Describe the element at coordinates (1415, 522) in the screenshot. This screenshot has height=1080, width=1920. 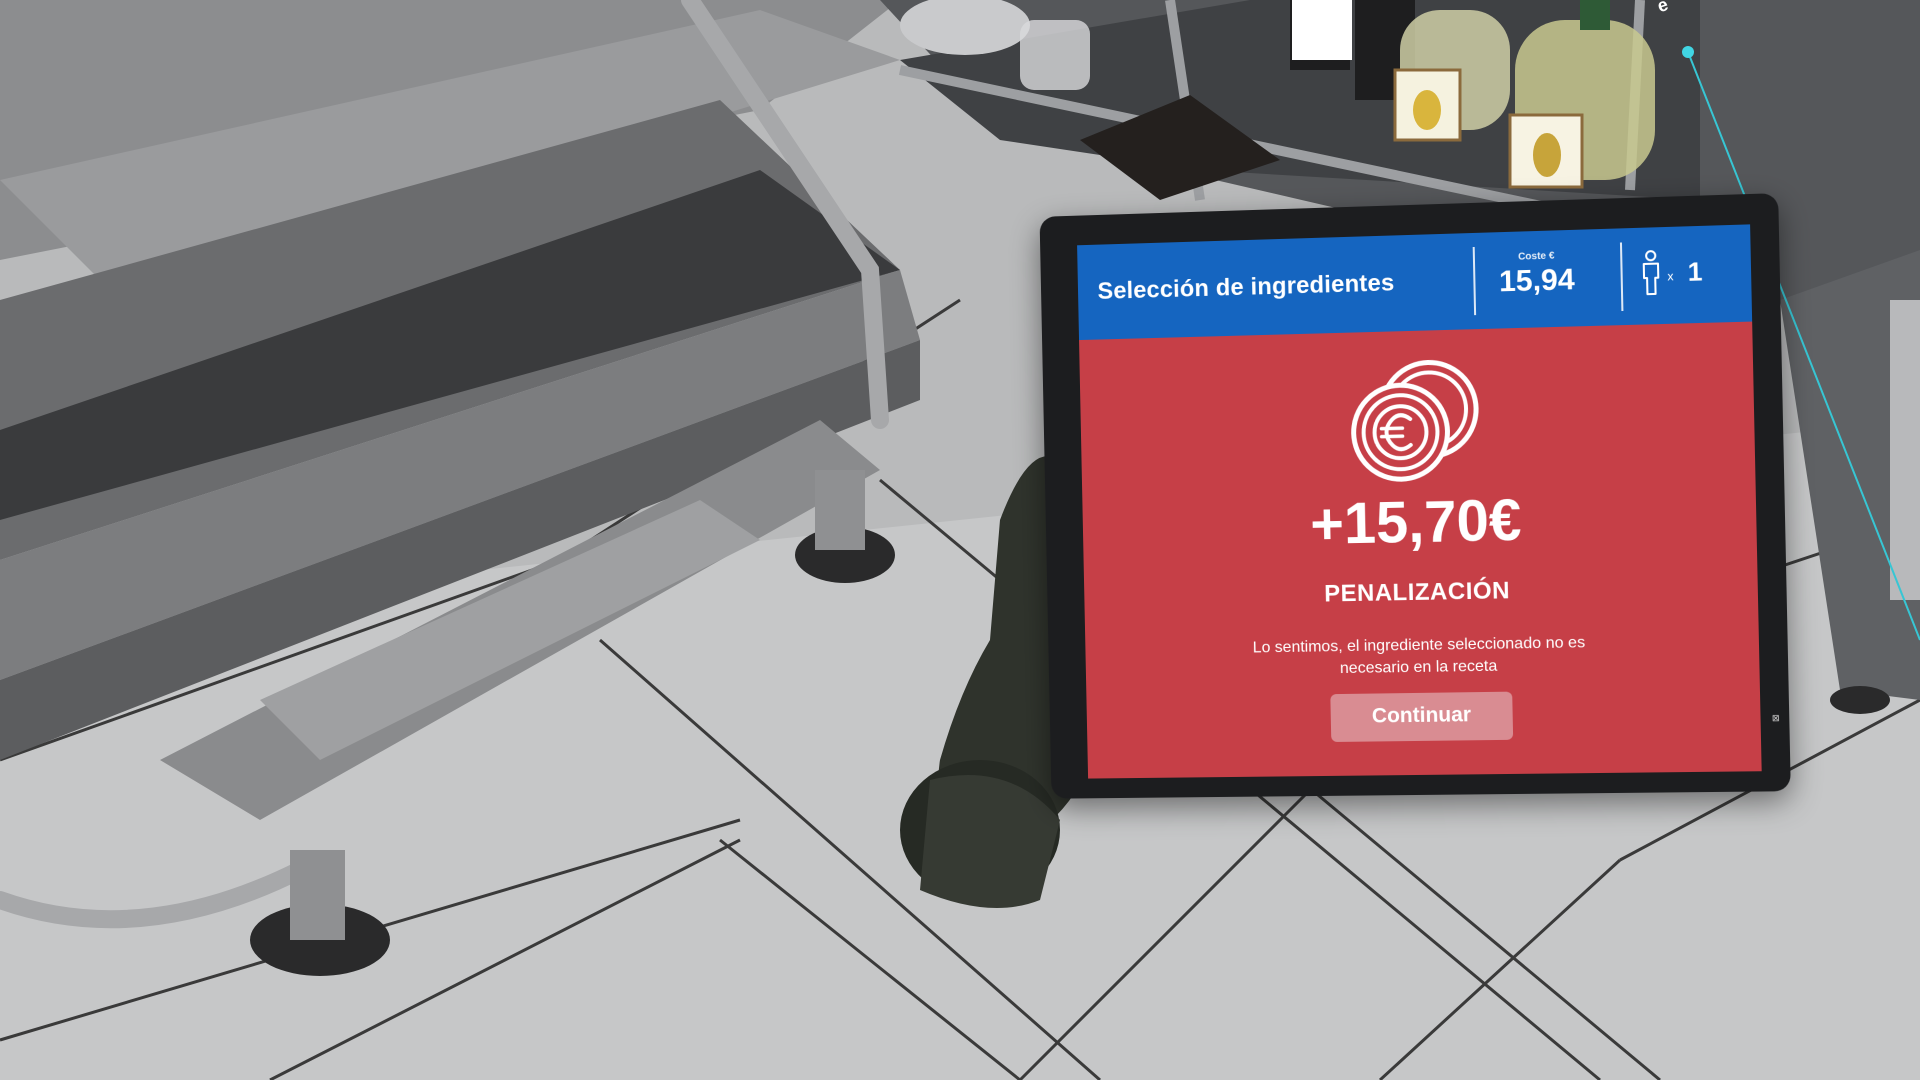
I see `penalty-amount: +15,70€` at that location.